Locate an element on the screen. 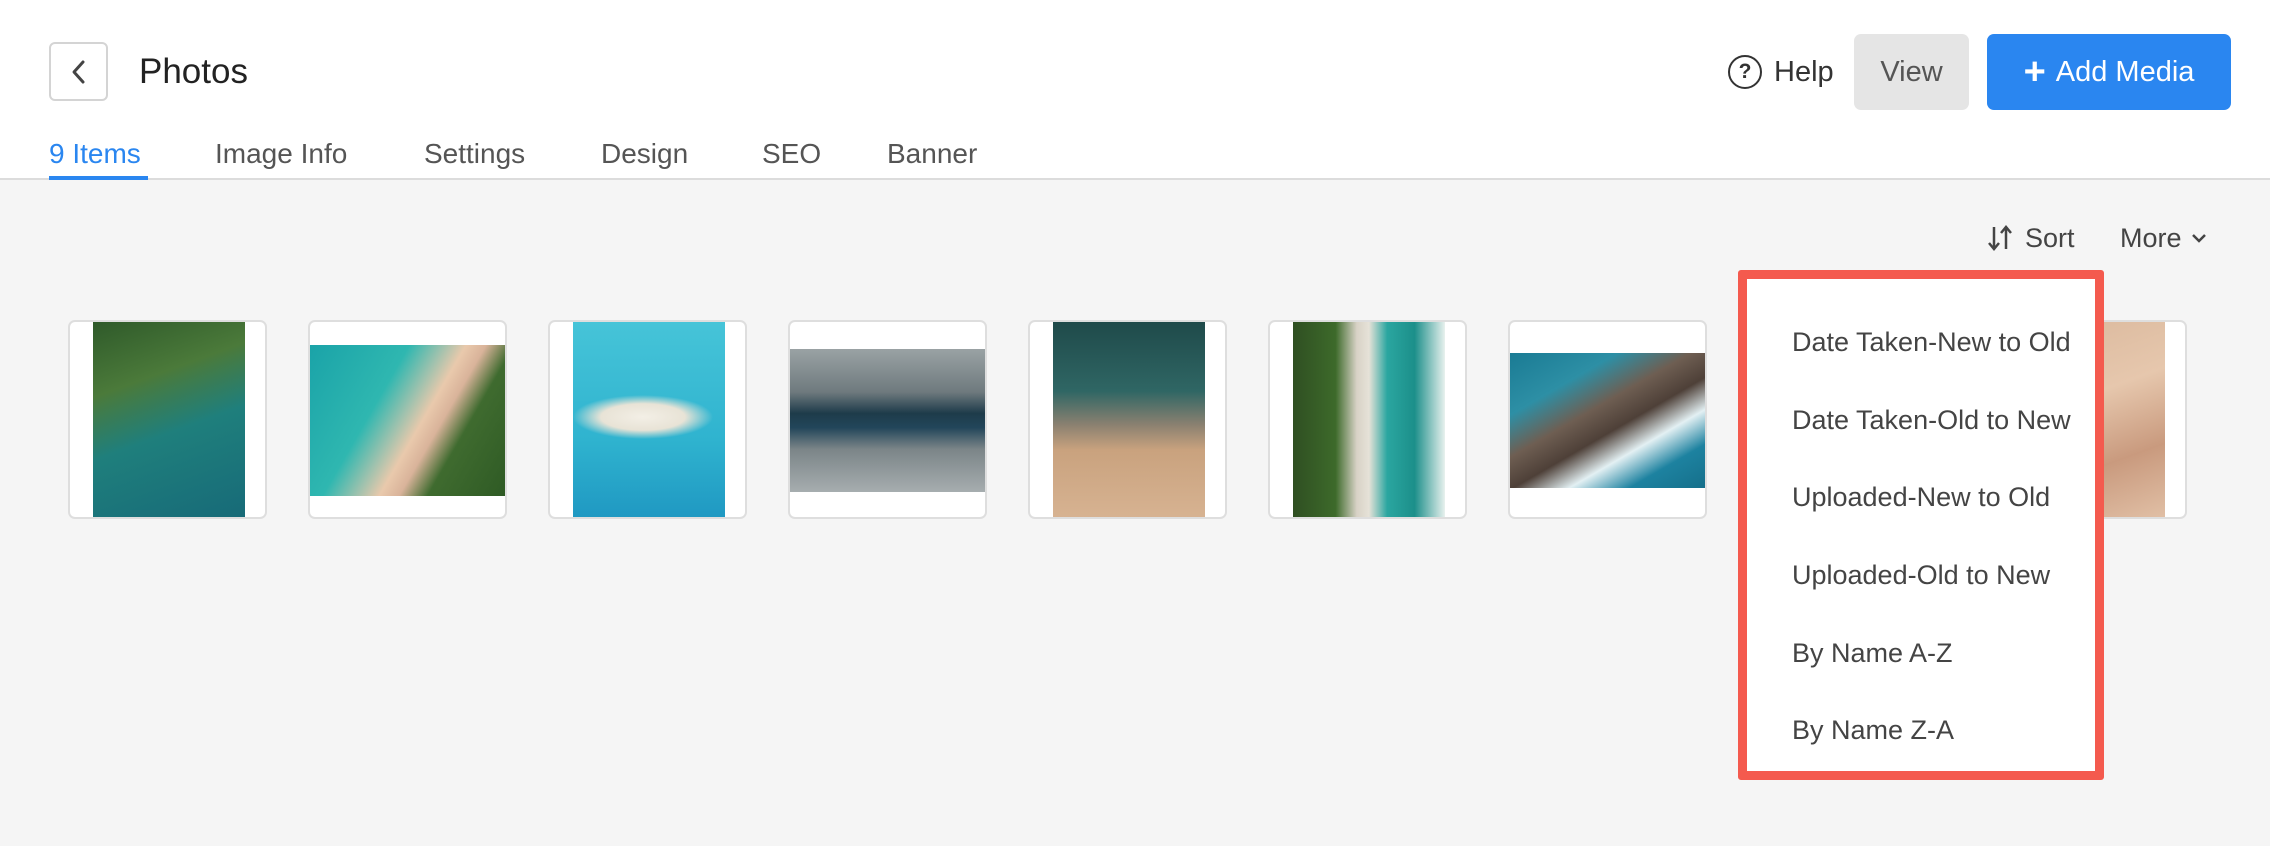 Image resolution: width=2270 pixels, height=846 pixels. tab-banner: Banner is located at coordinates (932, 154).